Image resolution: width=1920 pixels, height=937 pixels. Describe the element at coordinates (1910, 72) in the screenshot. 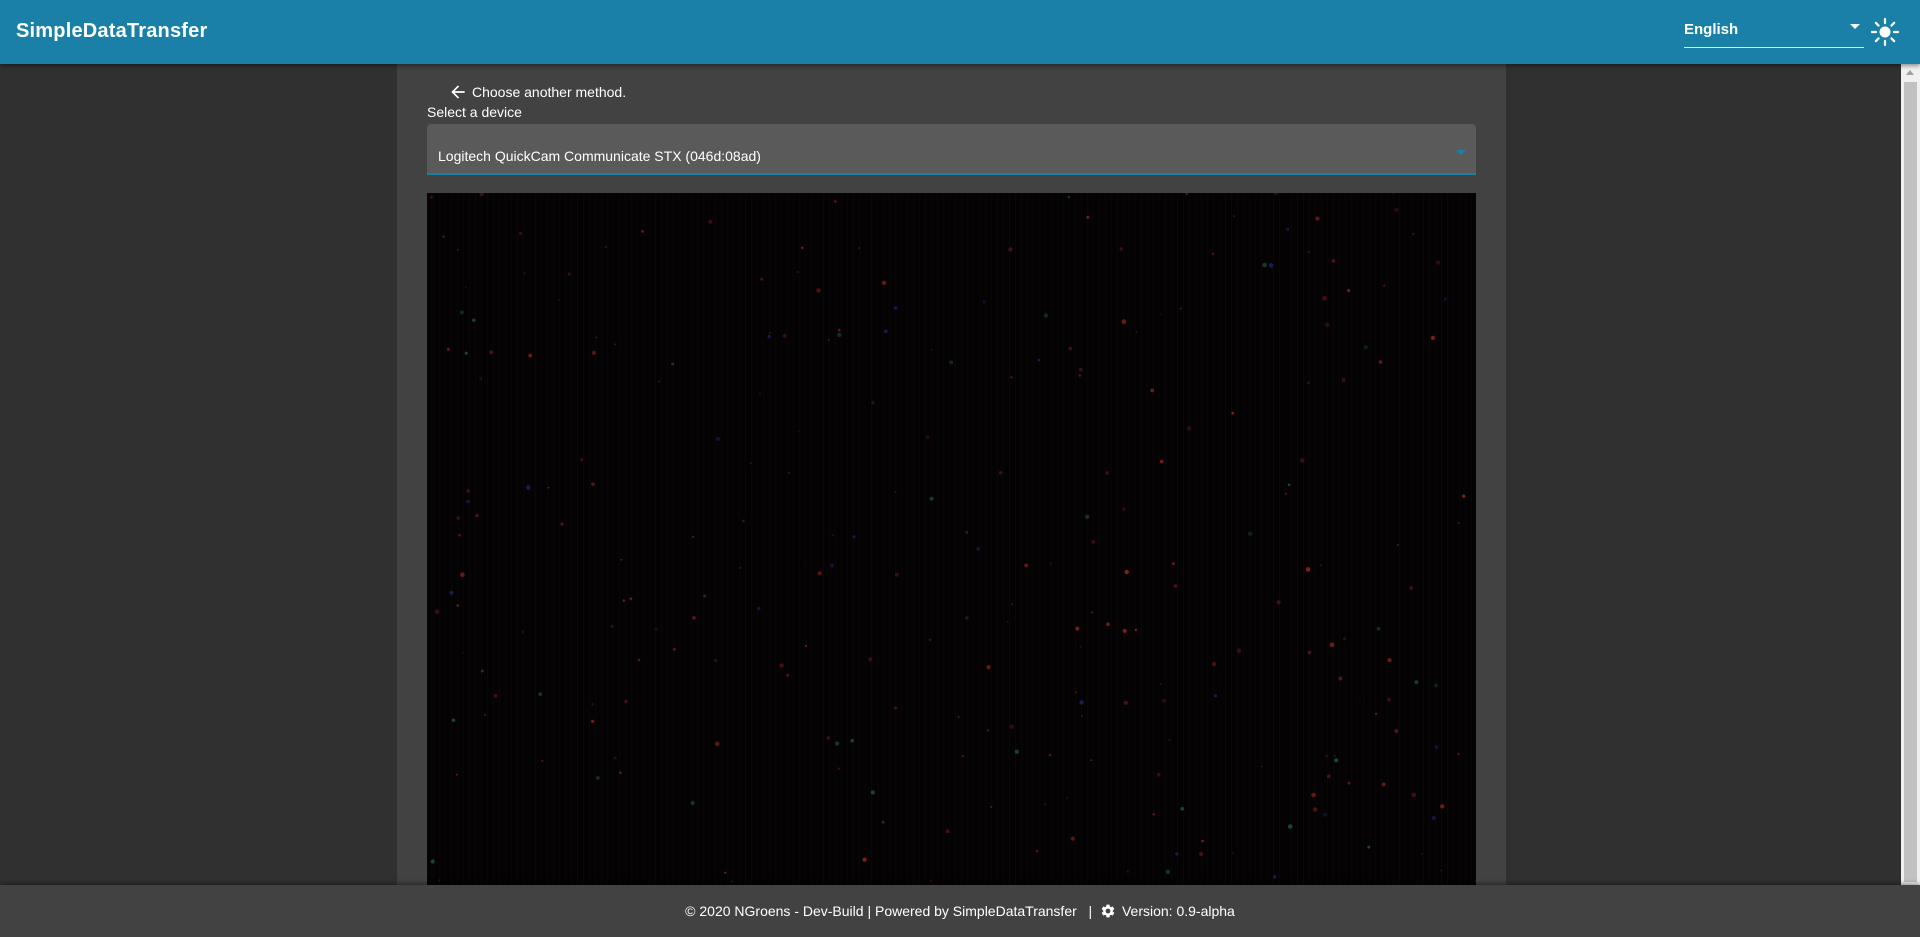

I see `scroll-up-arrow-icon` at that location.